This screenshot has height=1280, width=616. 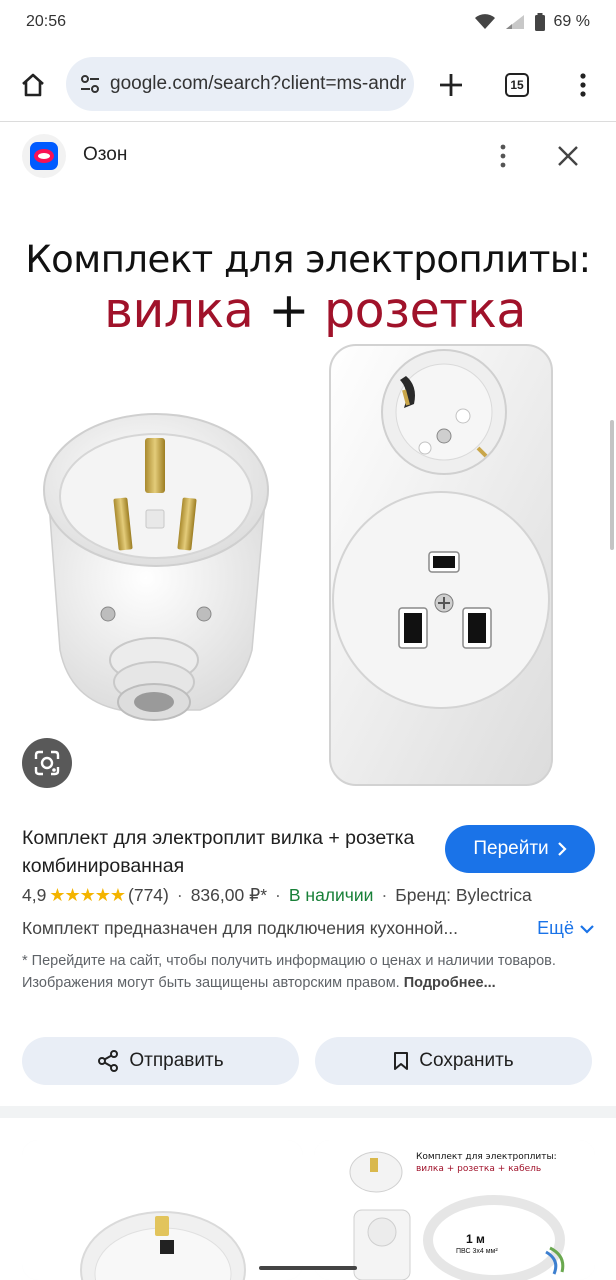 I want to click on related-2-title: Комплект для электроплиты:, so click(x=486, y=1157).